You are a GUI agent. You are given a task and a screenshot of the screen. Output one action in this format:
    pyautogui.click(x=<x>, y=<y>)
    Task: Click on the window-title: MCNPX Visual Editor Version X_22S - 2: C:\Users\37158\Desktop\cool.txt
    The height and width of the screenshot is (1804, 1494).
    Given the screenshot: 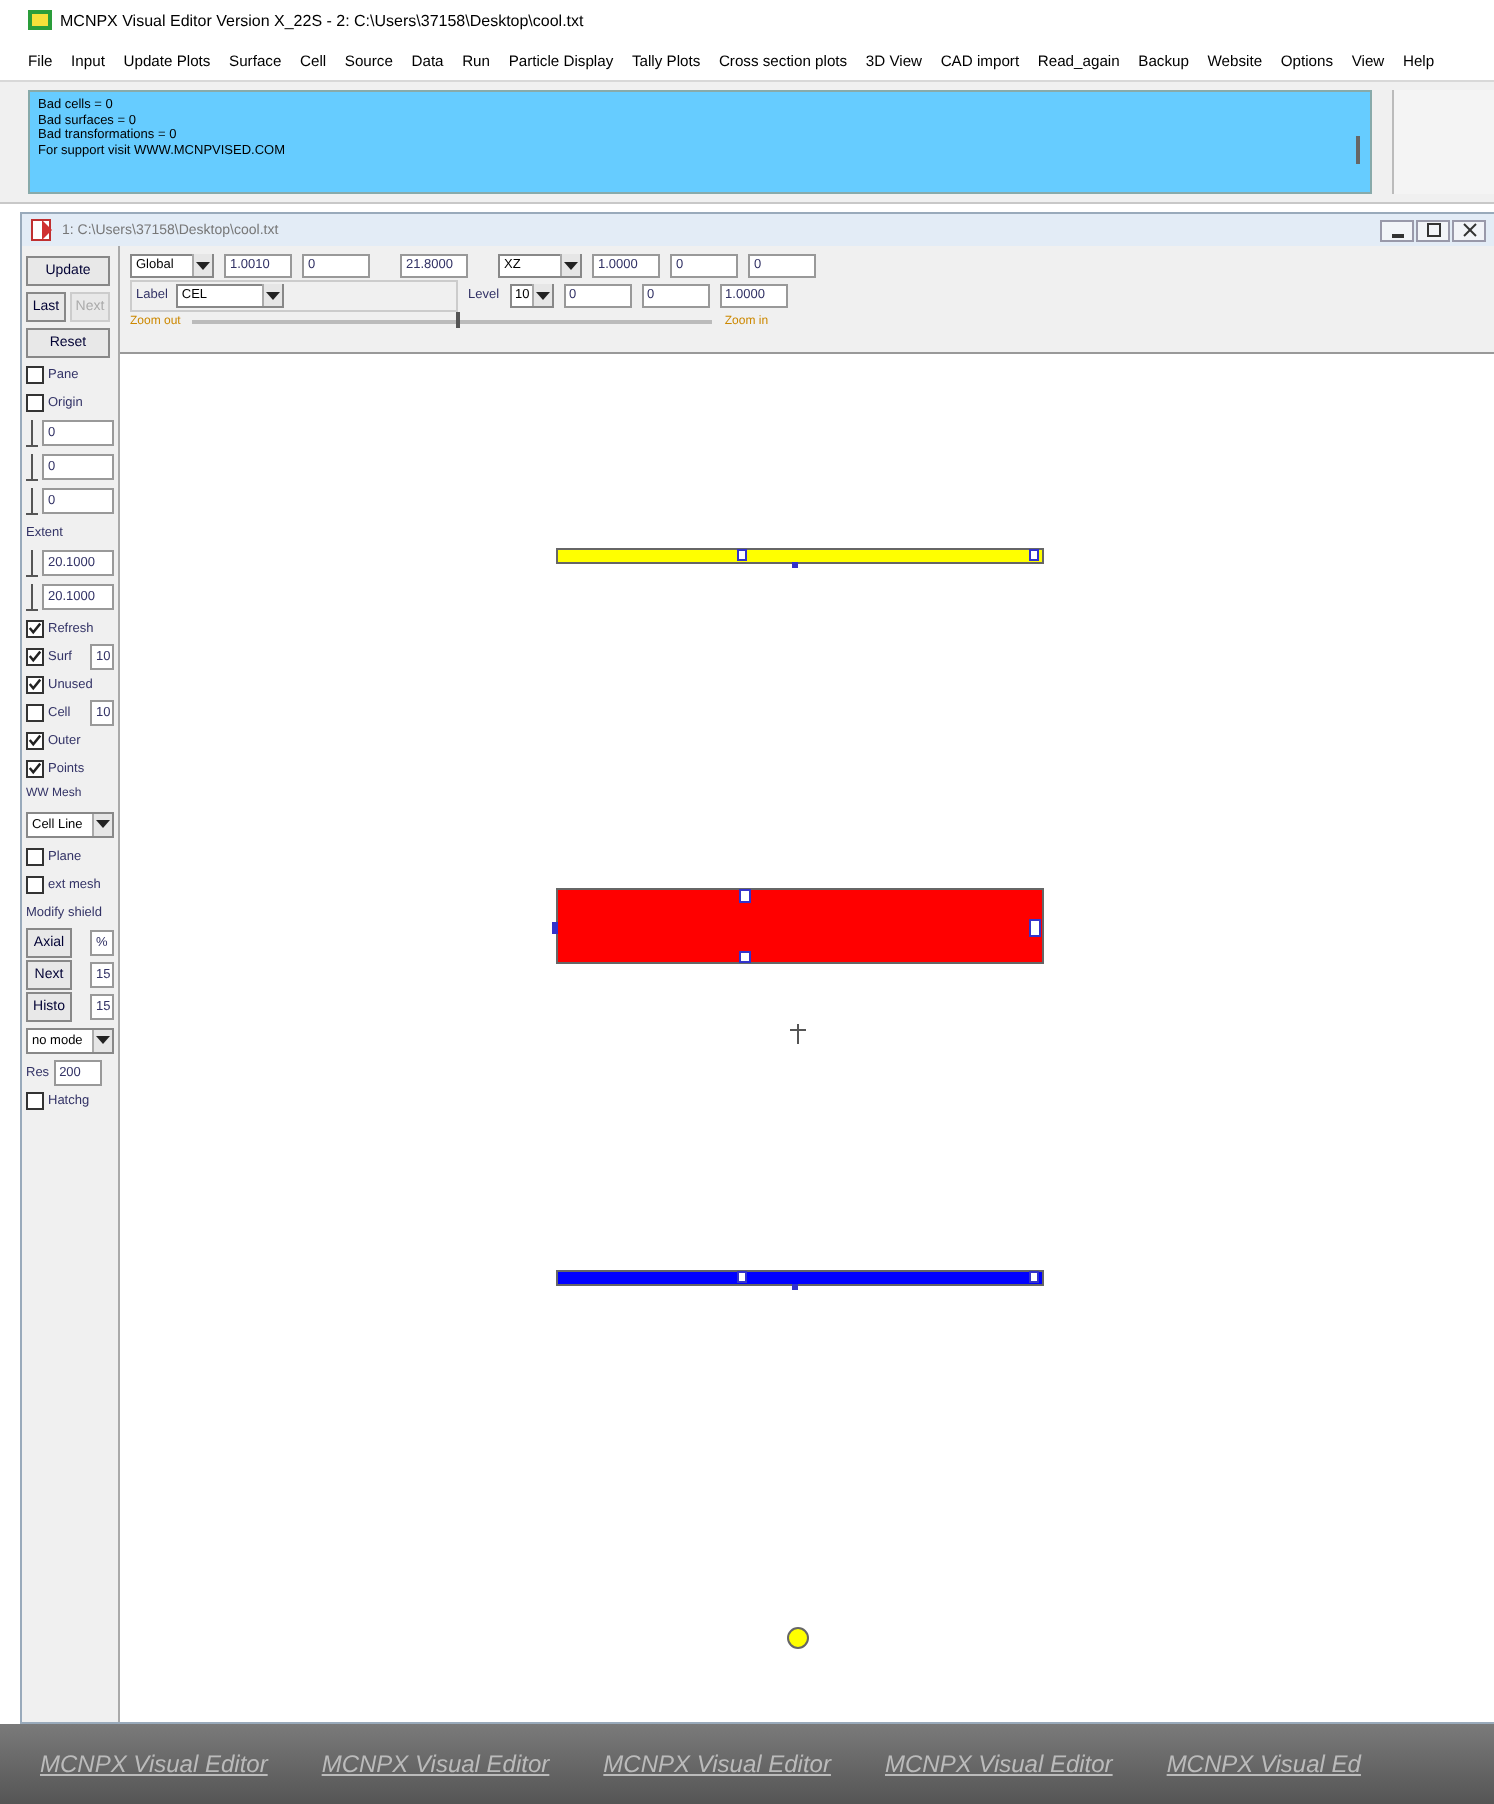 What is the action you would take?
    pyautogui.click(x=322, y=20)
    